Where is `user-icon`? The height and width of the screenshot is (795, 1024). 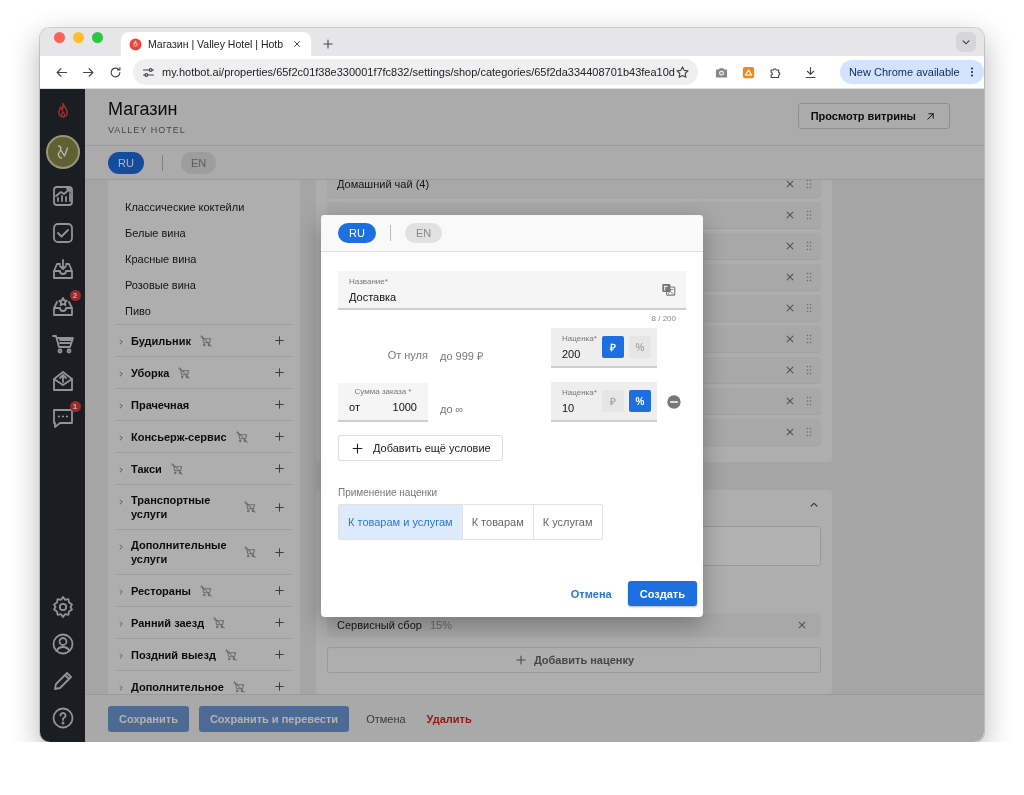 user-icon is located at coordinates (62, 643).